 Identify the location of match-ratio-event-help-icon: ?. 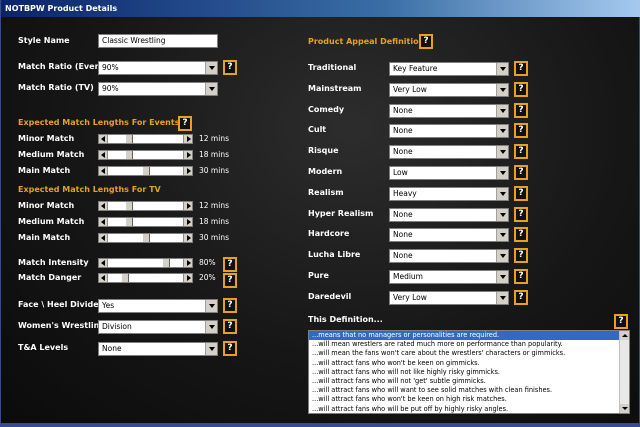
(230, 67).